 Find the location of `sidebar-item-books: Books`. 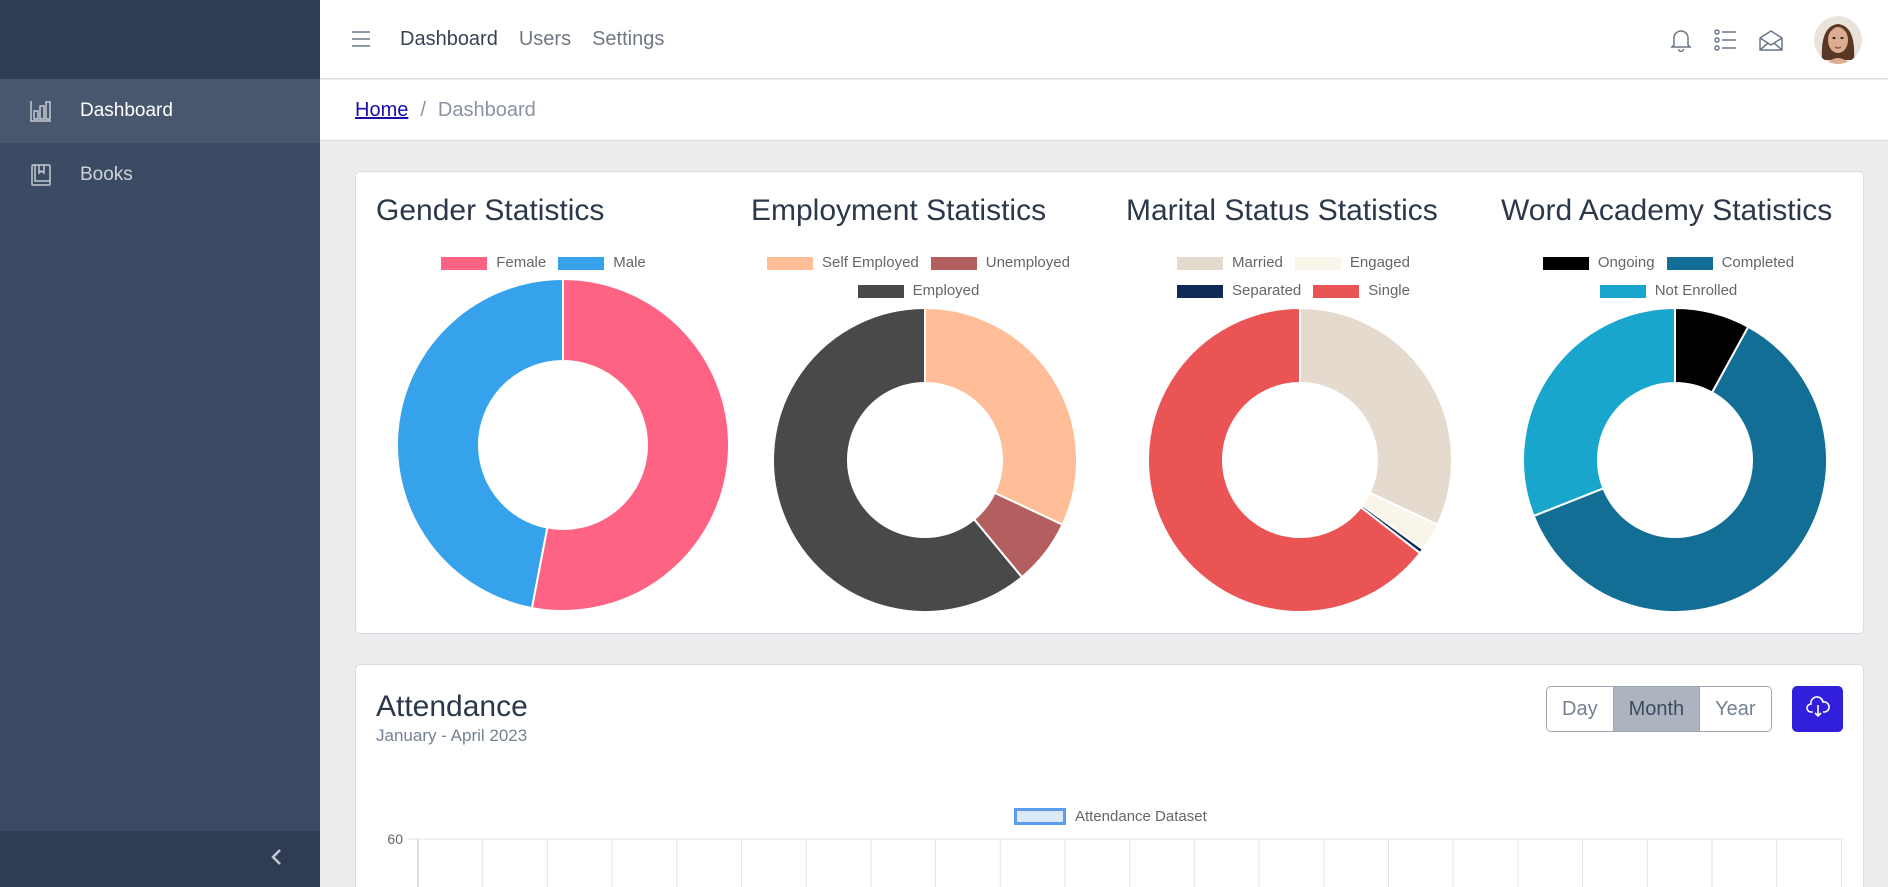

sidebar-item-books: Books is located at coordinates (160, 175).